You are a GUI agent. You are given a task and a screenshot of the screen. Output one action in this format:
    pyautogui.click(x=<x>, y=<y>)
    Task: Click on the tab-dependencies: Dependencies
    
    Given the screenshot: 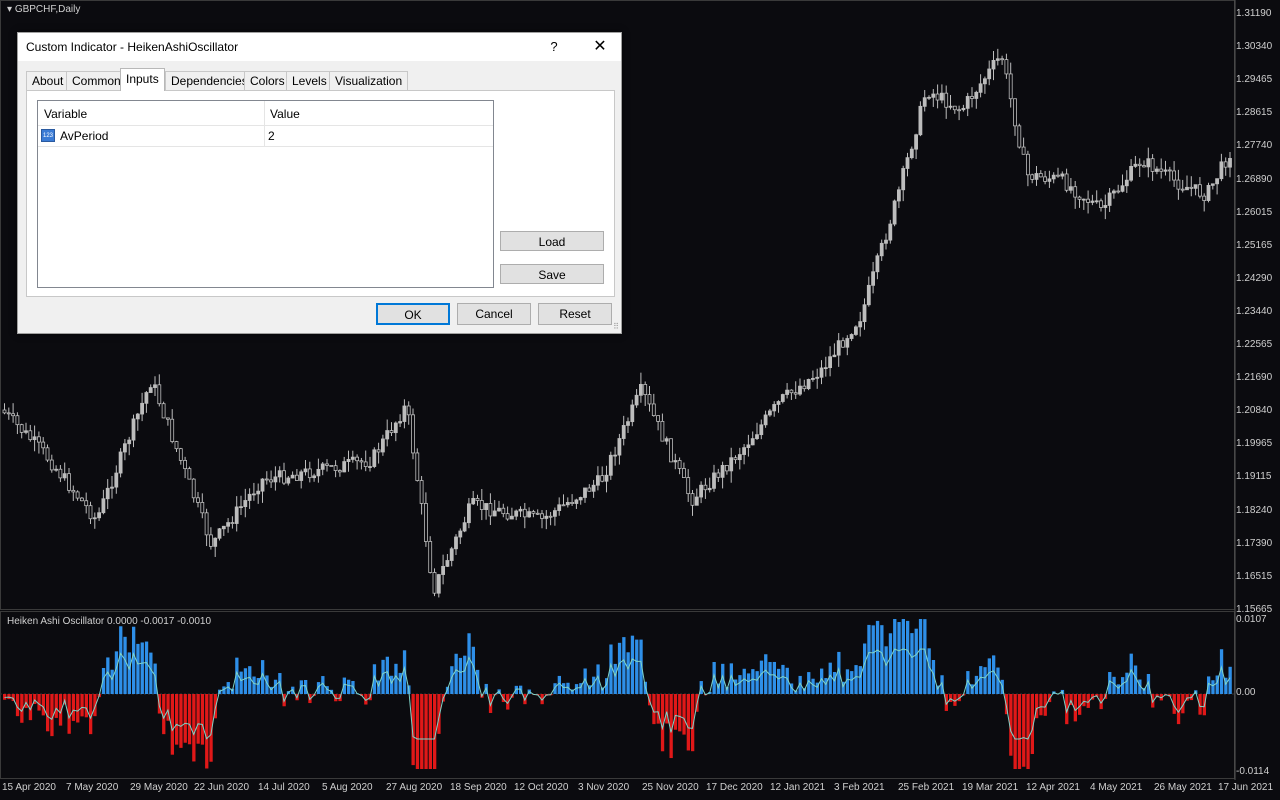 What is the action you would take?
    pyautogui.click(x=209, y=80)
    